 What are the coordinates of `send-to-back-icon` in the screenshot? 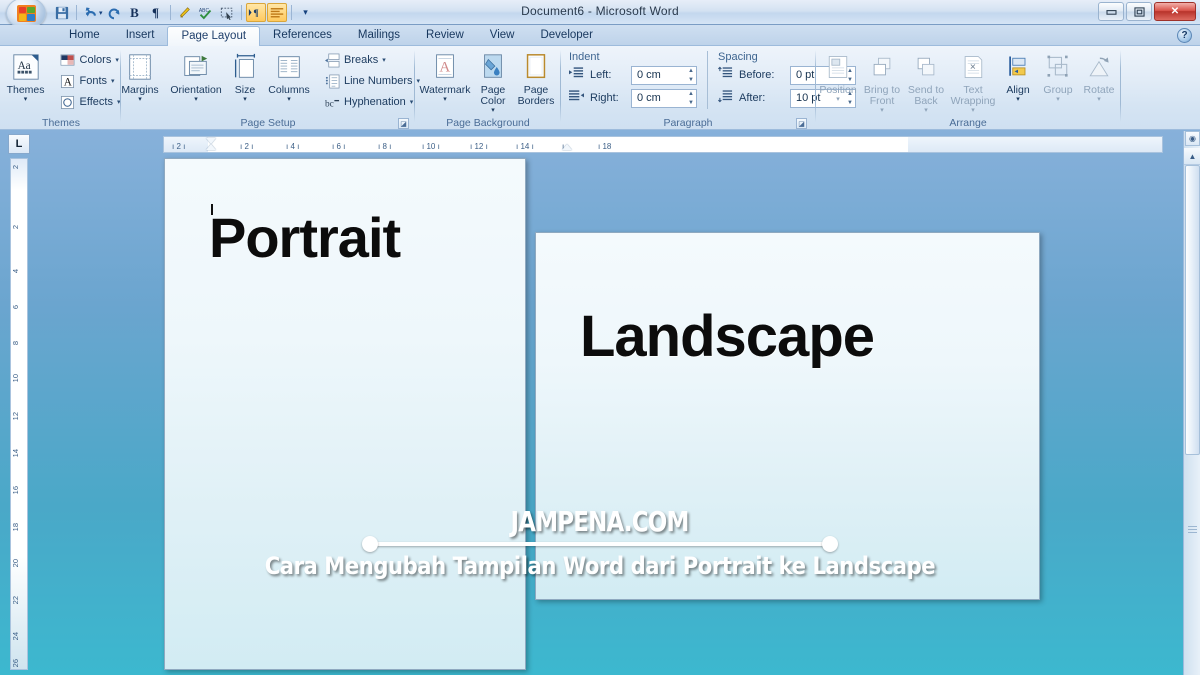 It's located at (926, 67).